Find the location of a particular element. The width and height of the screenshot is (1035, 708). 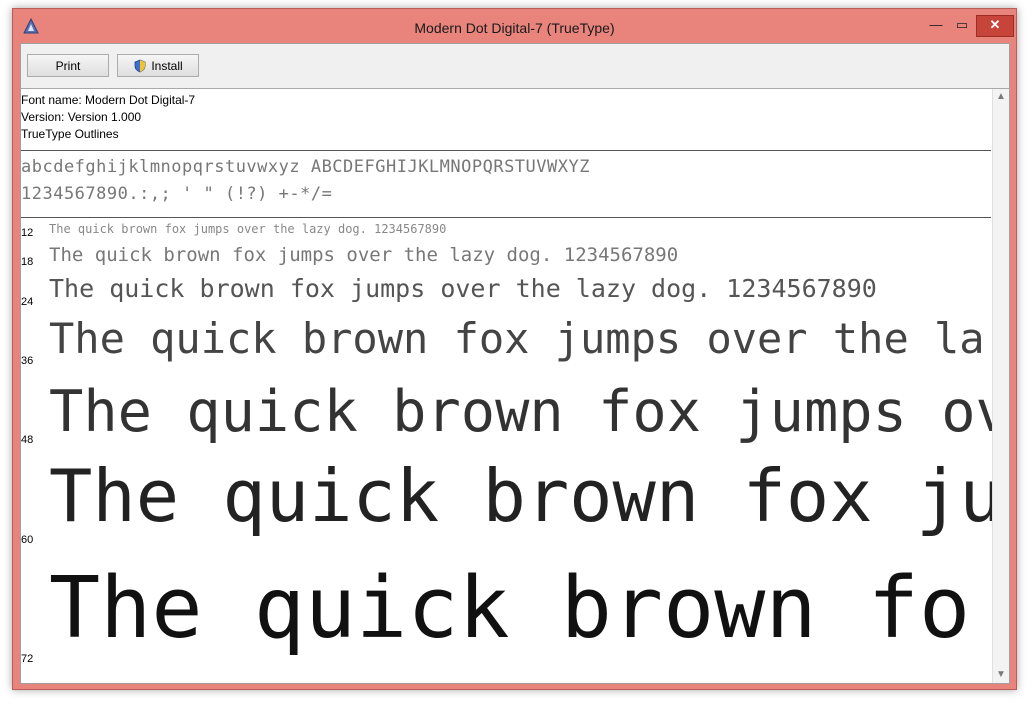

sample-size-label: 48 is located at coordinates (27, 440).